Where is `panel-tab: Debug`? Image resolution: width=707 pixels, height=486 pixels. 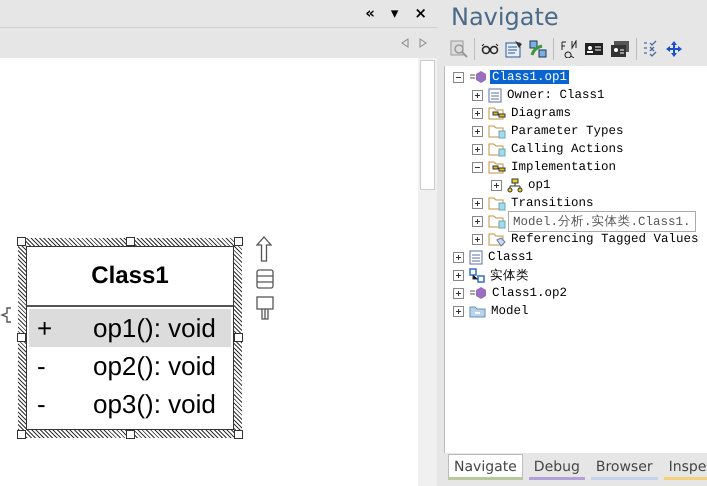
panel-tab: Debug is located at coordinates (556, 467).